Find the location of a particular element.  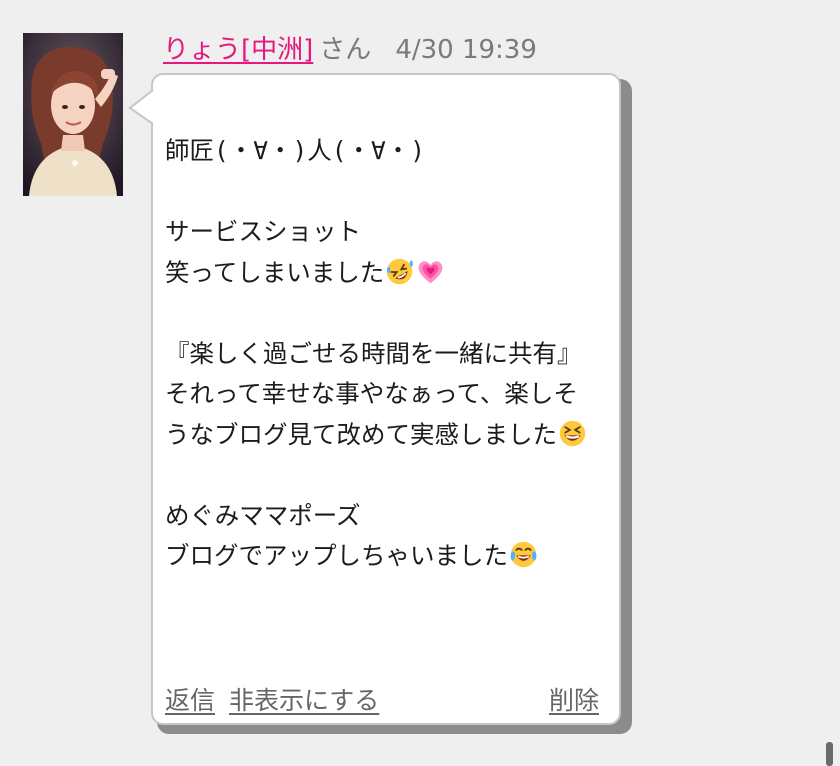

hide-link: 非表示にする is located at coordinates (304, 701).